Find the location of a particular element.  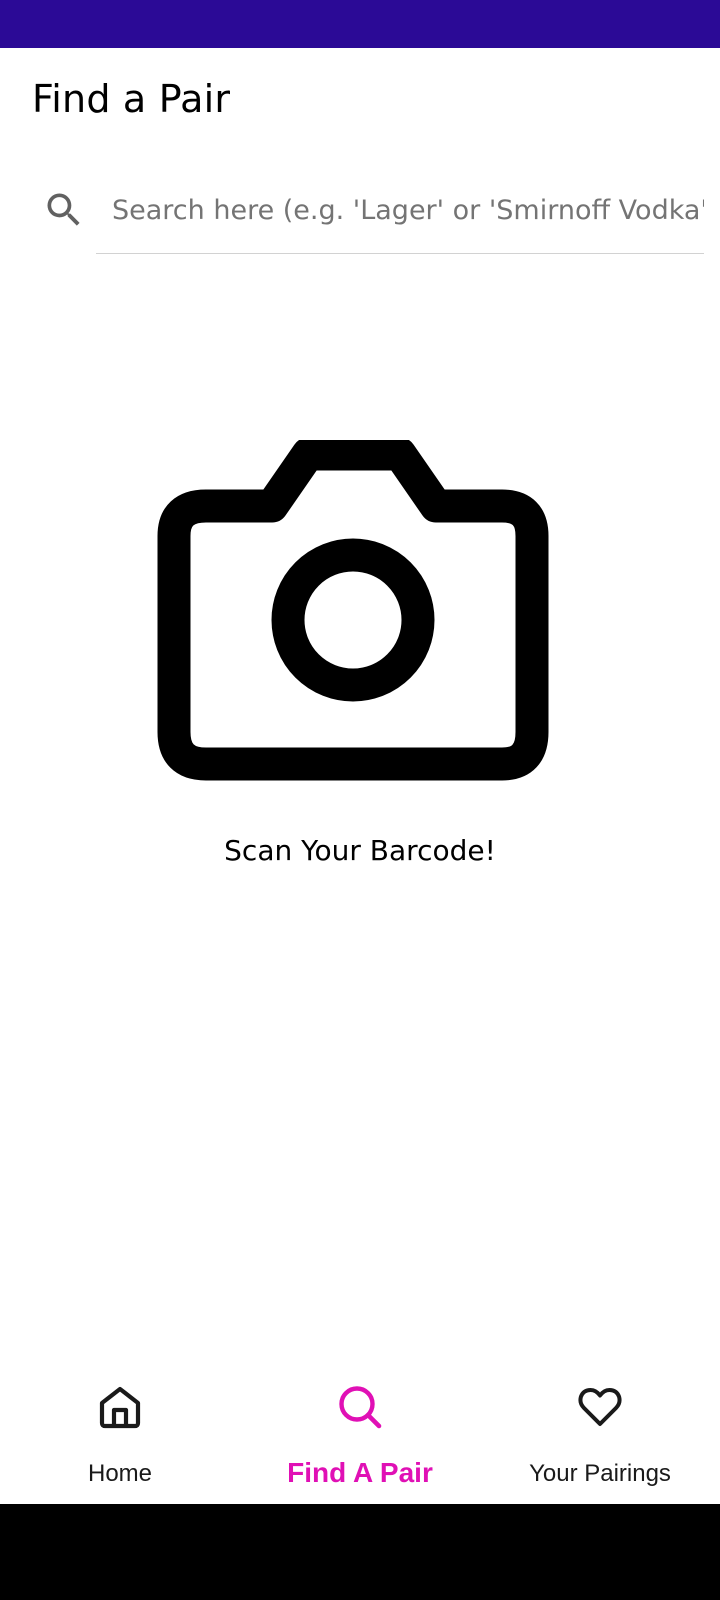

nav-item-find-a-pair: Find A Pair is located at coordinates (360, 1438).